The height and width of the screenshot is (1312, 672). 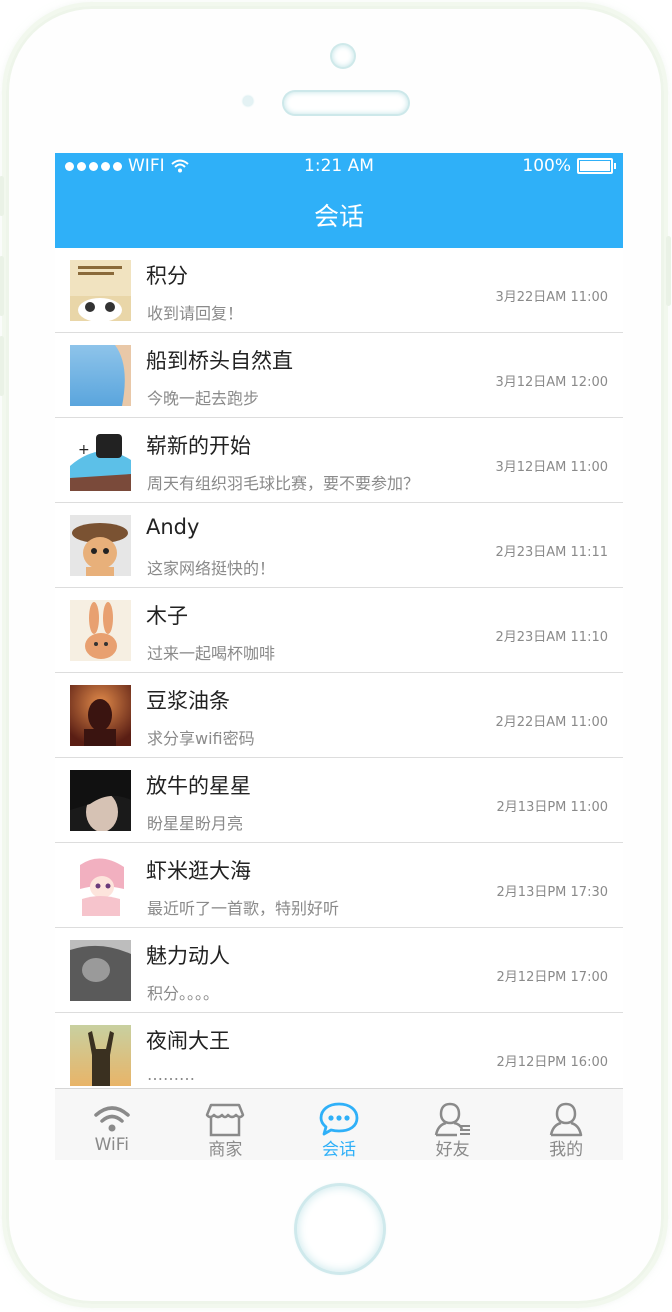 What do you see at coordinates (339, 885) in the screenshot?
I see `conversation-row: 虾米逛大海 最近听了一首歌，特别好听 2月13日PM 17:30` at bounding box center [339, 885].